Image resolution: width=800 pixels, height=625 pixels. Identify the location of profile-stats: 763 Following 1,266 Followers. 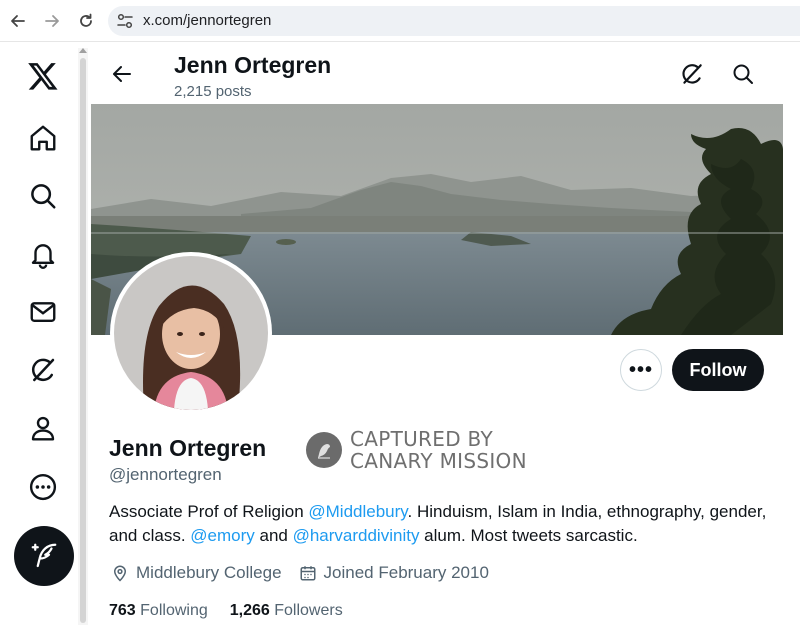
(237, 611).